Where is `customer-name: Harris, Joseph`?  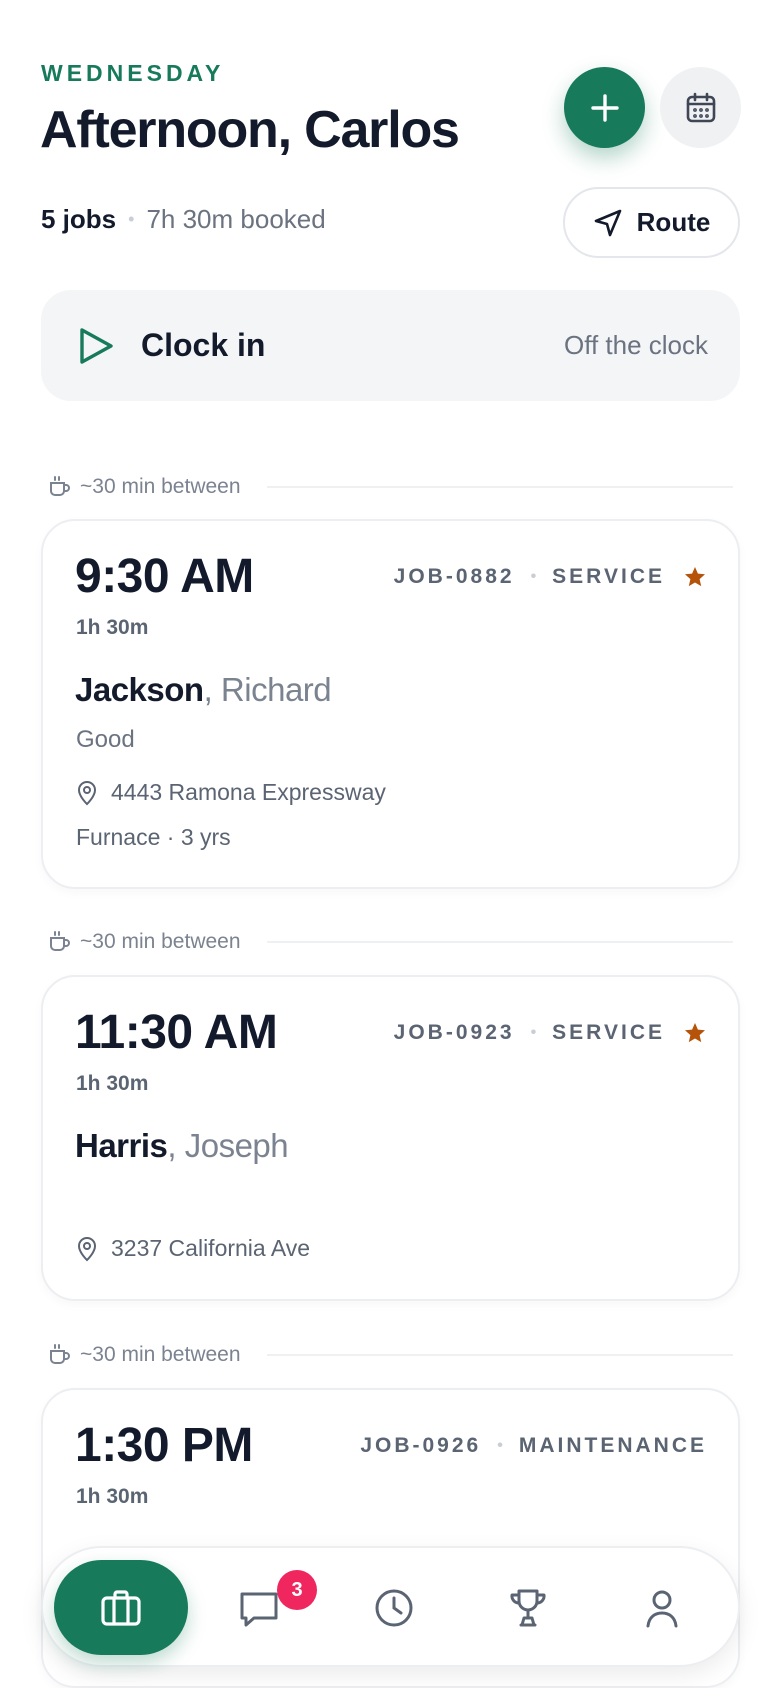 customer-name: Harris, Joseph is located at coordinates (182, 1146).